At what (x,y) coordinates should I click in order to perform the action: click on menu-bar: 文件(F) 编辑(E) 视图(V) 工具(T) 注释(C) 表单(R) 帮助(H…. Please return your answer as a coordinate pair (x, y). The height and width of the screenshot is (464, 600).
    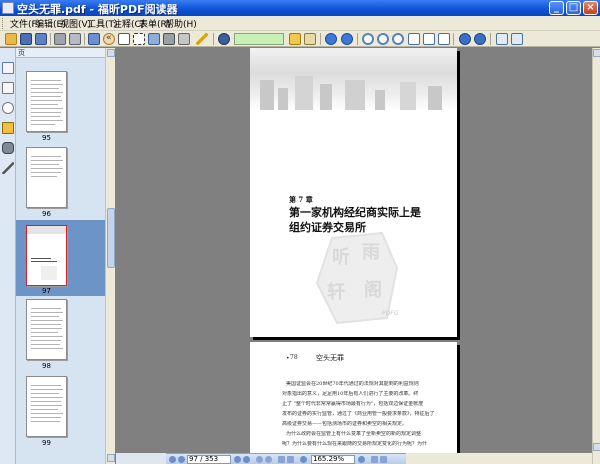
    Looking at the image, I should click on (300, 23).